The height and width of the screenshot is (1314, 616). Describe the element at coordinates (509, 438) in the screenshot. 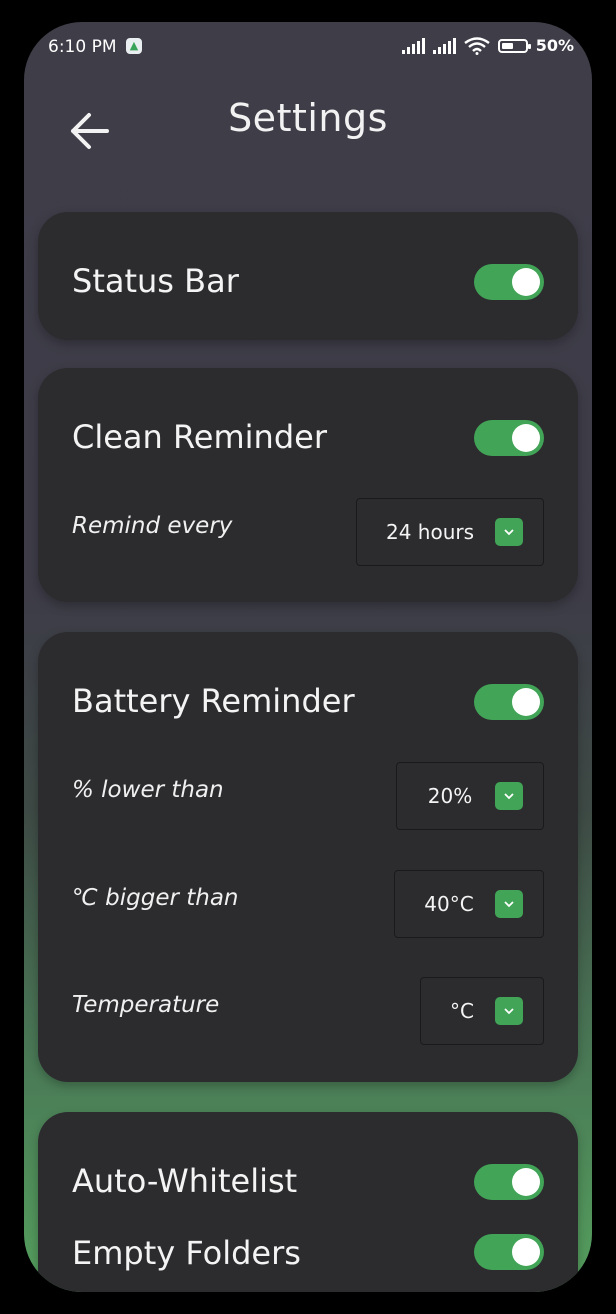

I see `clean-reminder-toggle` at that location.